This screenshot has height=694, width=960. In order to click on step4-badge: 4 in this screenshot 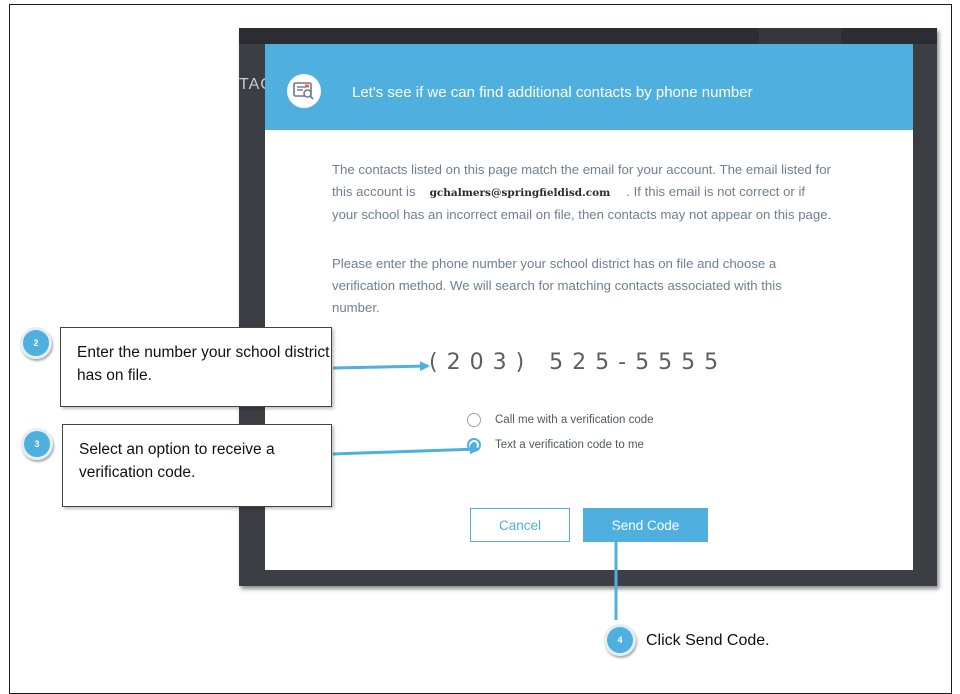, I will do `click(620, 640)`.